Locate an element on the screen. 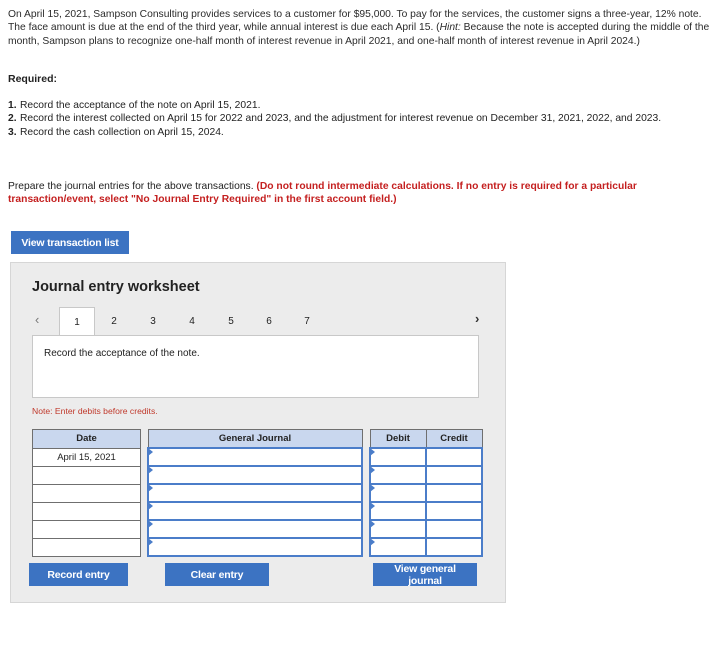 The width and height of the screenshot is (727, 655). required-item-number: 2. is located at coordinates (12, 119).